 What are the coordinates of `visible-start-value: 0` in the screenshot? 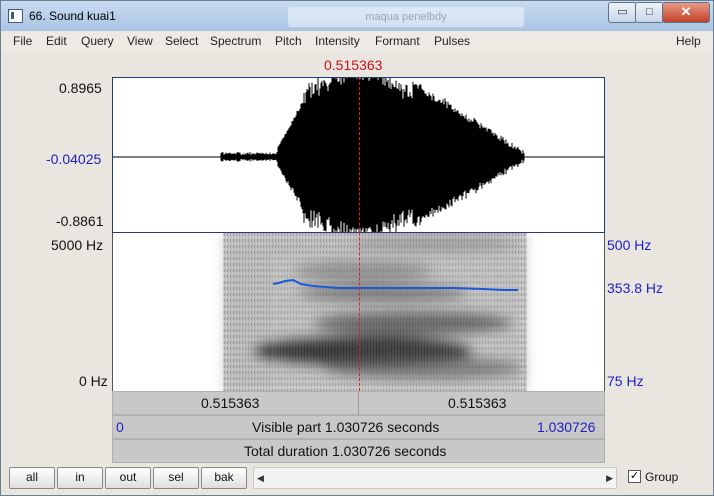 It's located at (120, 427).